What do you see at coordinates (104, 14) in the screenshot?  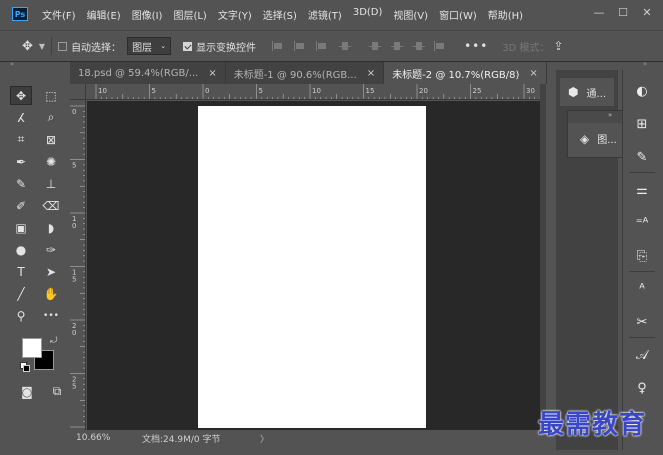 I see `menu-item: 编辑(E)` at bounding box center [104, 14].